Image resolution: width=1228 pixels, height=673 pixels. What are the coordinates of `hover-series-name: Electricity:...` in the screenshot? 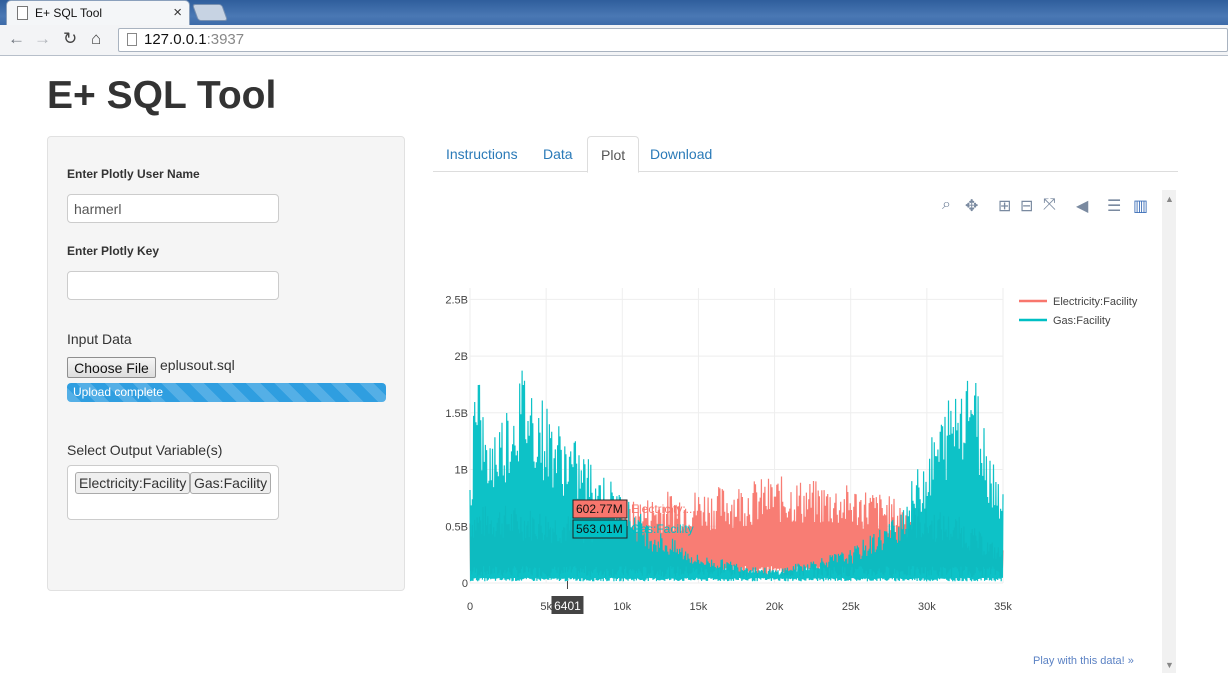 It's located at (663, 509).